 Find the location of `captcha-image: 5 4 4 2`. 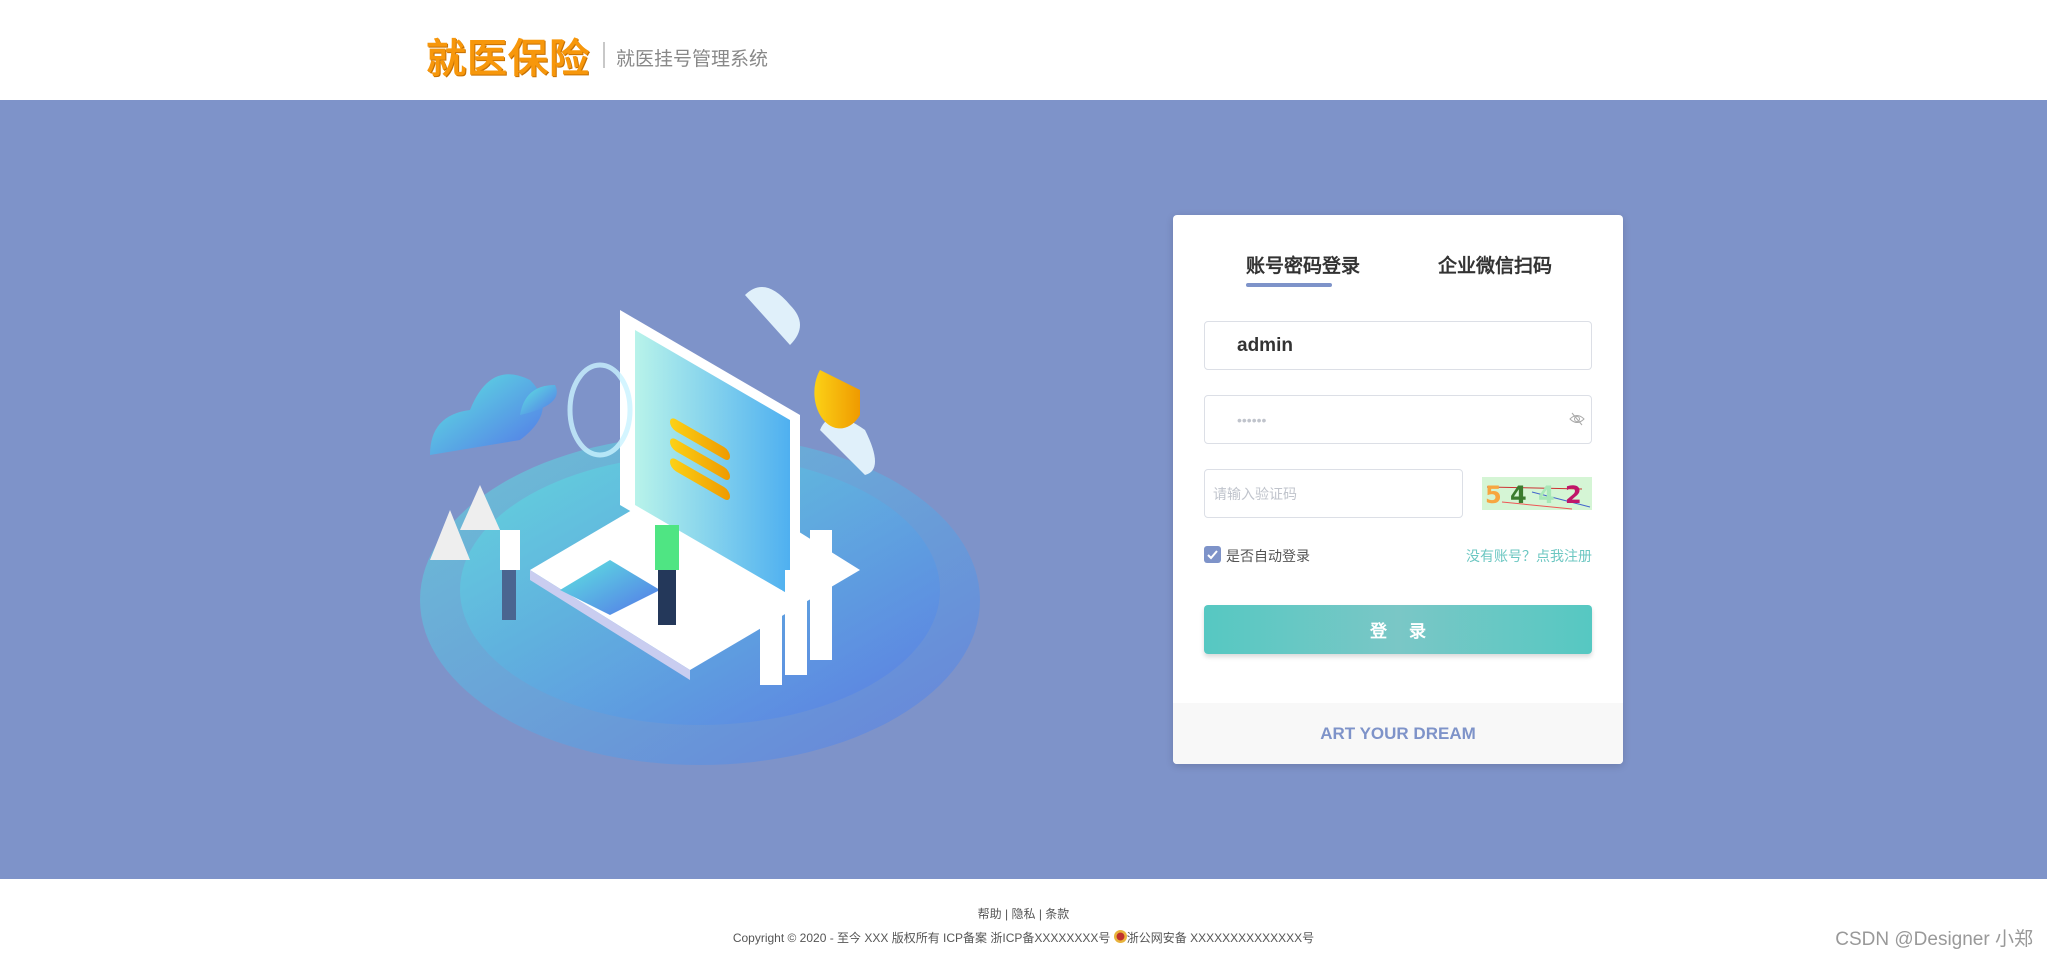

captcha-image: 5 4 4 2 is located at coordinates (1537, 493).